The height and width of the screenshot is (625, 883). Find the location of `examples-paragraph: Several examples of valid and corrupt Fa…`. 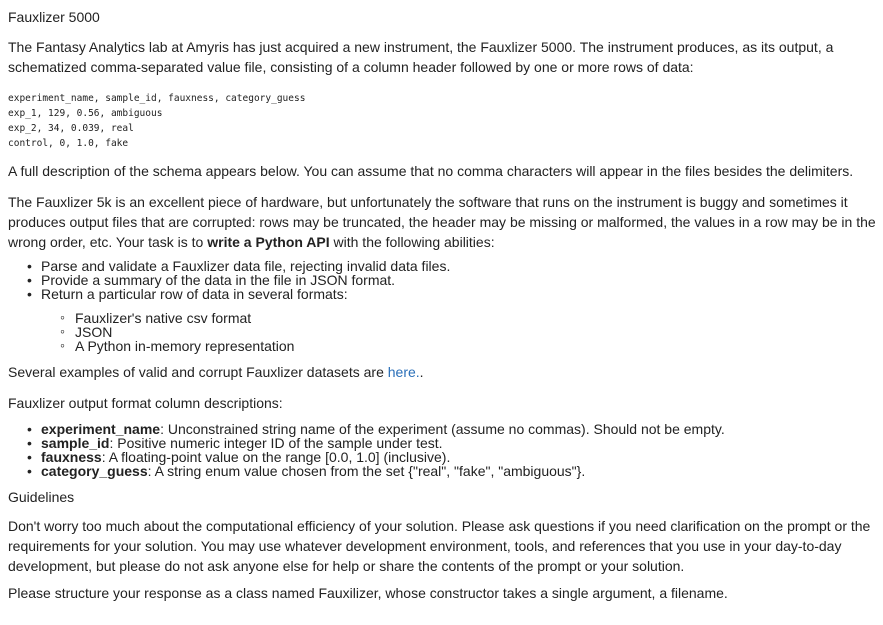

examples-paragraph: Several examples of valid and corrupt Fa… is located at coordinates (442, 372).